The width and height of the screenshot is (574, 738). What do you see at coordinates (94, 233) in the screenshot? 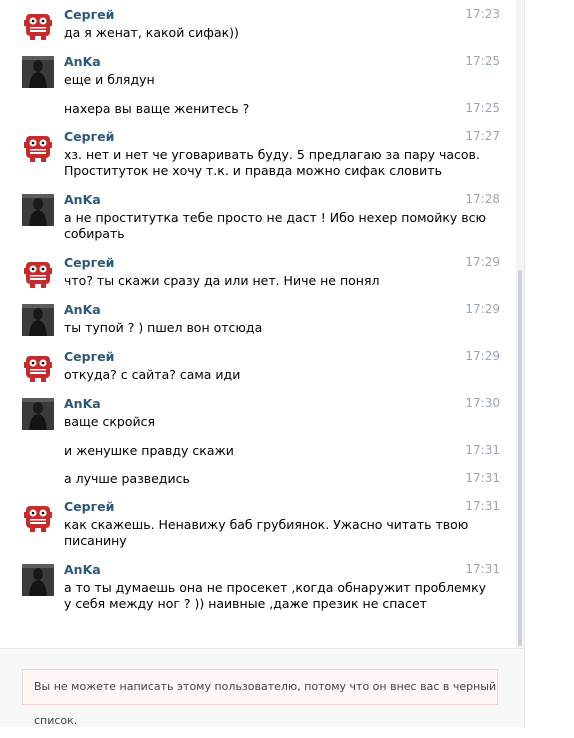
I see `message-text: собирать` at bounding box center [94, 233].